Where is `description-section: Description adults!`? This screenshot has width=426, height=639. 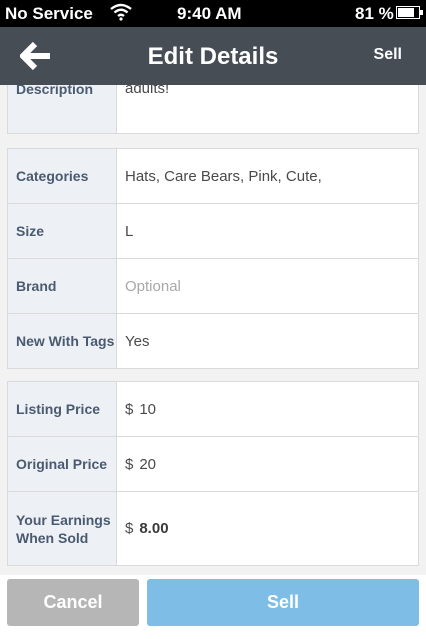 description-section: Description adults! is located at coordinates (213, 109).